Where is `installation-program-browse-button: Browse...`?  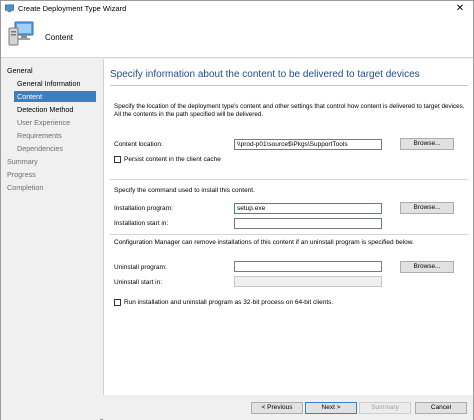
installation-program-browse-button: Browse... is located at coordinates (427, 208).